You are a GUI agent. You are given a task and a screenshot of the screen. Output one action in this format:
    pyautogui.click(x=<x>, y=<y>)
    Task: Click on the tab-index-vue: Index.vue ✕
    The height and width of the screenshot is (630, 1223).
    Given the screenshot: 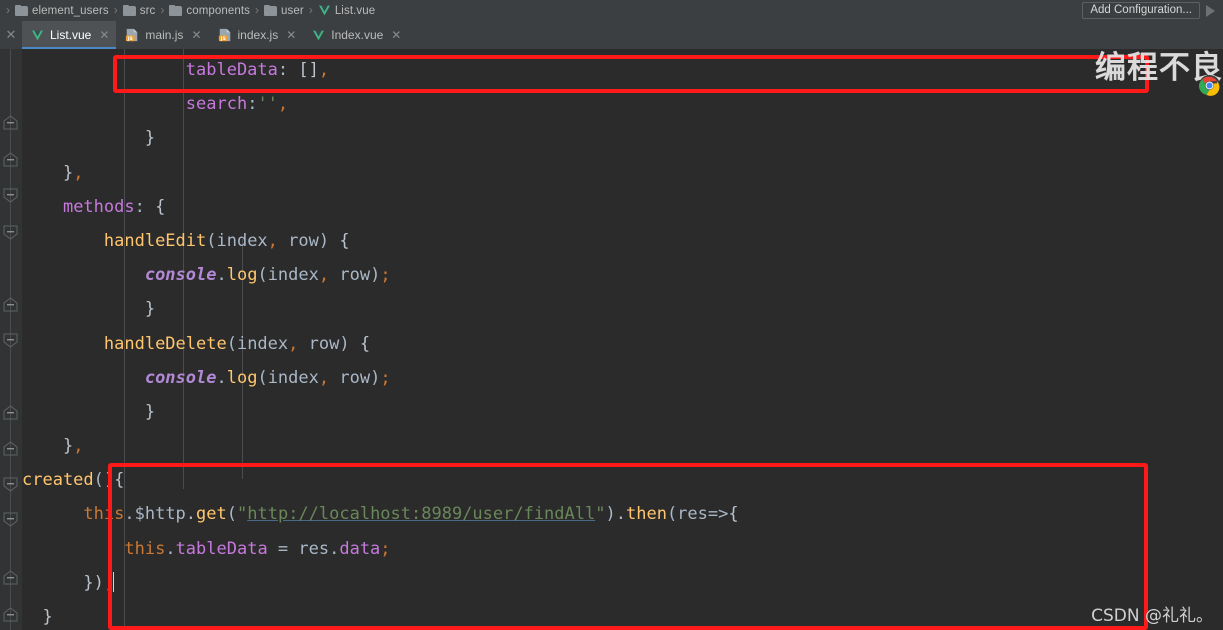 What is the action you would take?
    pyautogui.click(x=355, y=35)
    